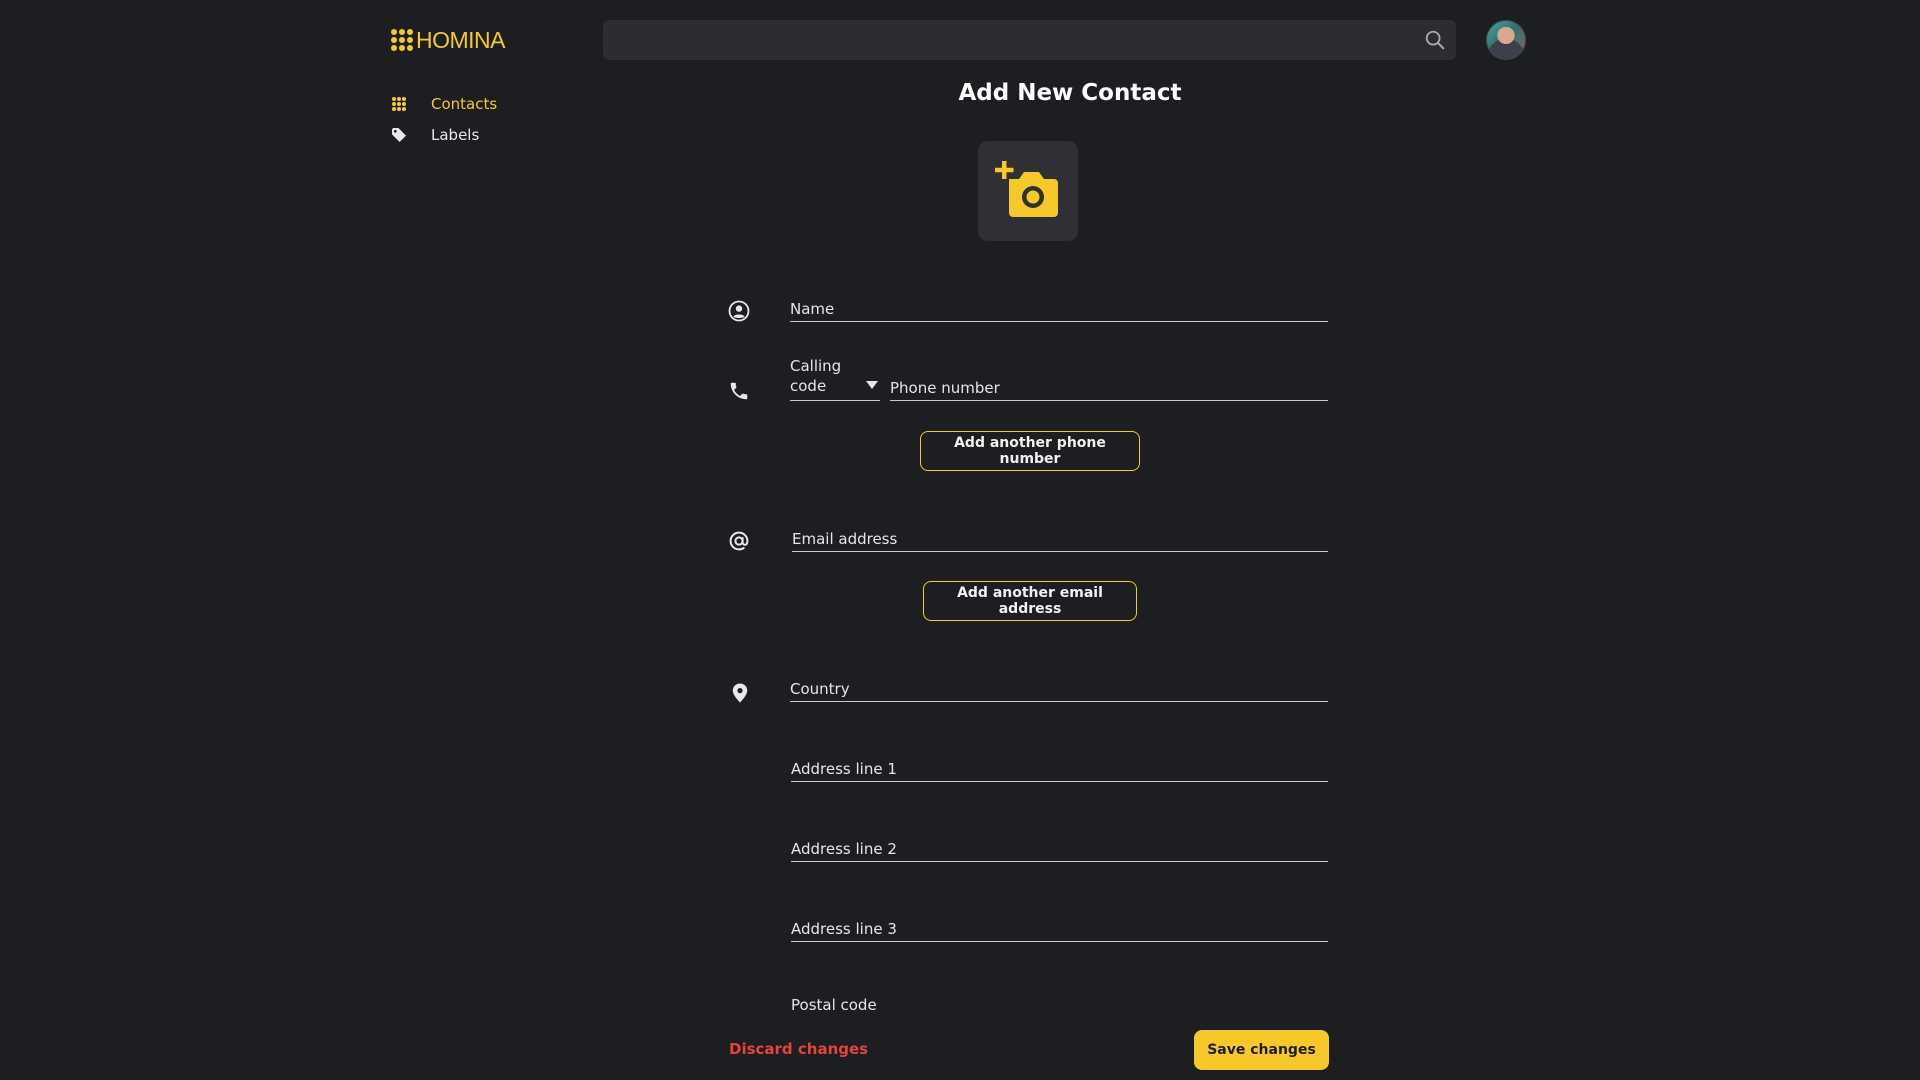 This screenshot has width=1920, height=1080. Describe the element at coordinates (399, 135) in the screenshot. I see `tag-icon` at that location.